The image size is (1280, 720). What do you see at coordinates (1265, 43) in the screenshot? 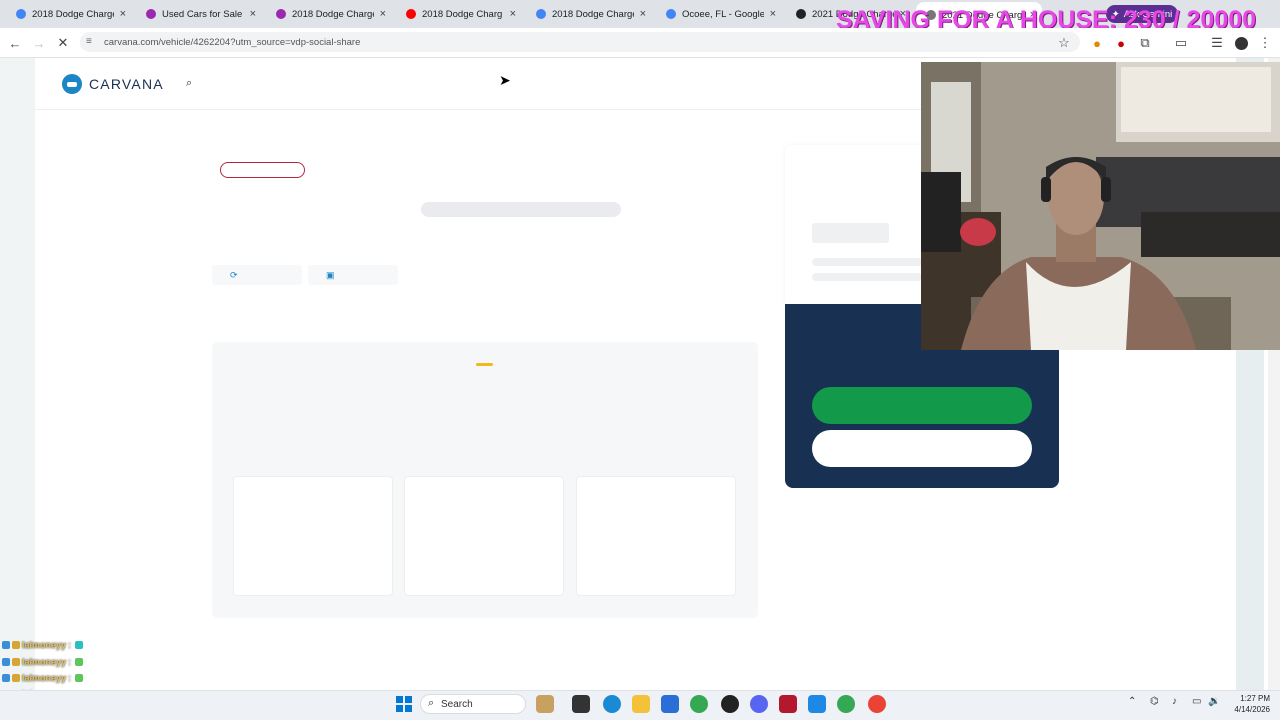
I see `more-menu-icon: ⋮` at bounding box center [1265, 43].